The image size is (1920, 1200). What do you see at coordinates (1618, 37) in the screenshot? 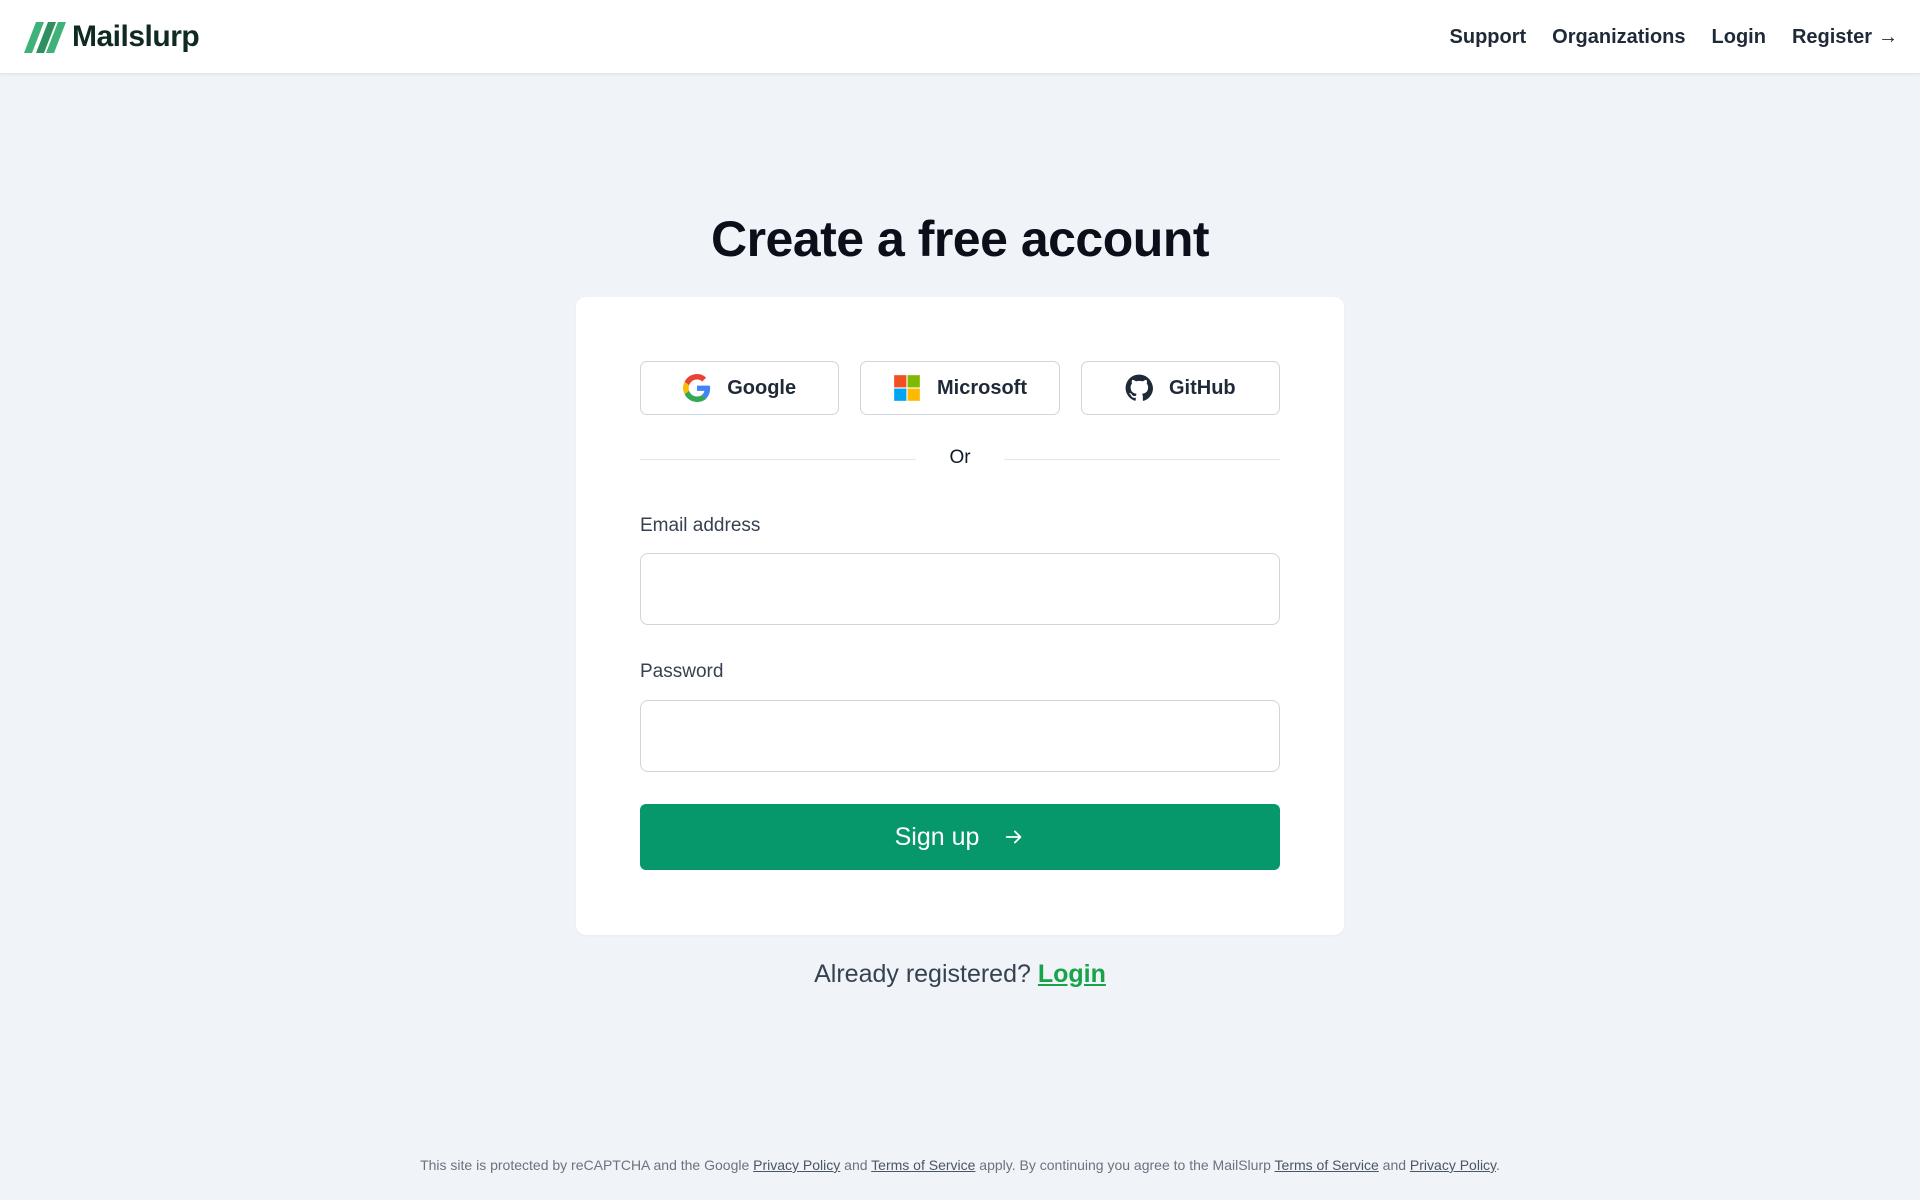
I see `nav-organizations: Organizations` at bounding box center [1618, 37].